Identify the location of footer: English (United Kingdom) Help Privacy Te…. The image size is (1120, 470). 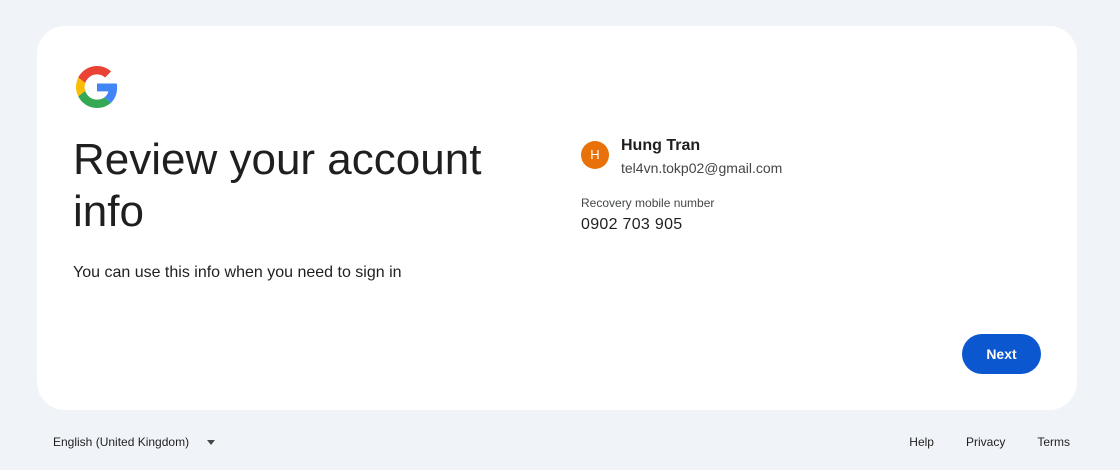
(560, 442).